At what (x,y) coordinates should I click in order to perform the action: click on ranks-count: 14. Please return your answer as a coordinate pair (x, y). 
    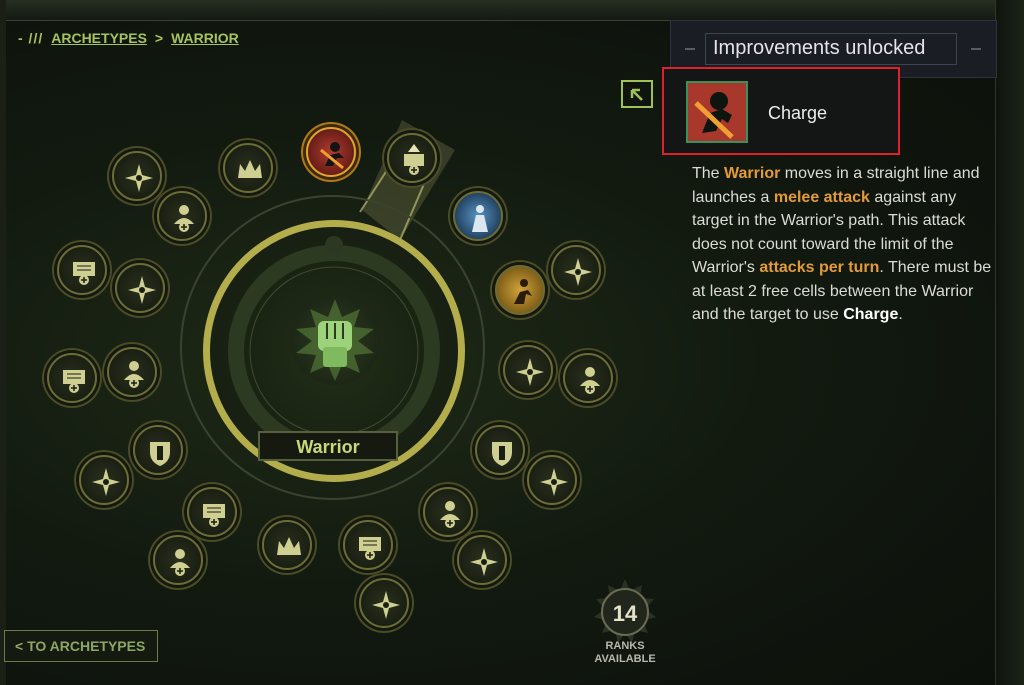
    Looking at the image, I should click on (625, 612).